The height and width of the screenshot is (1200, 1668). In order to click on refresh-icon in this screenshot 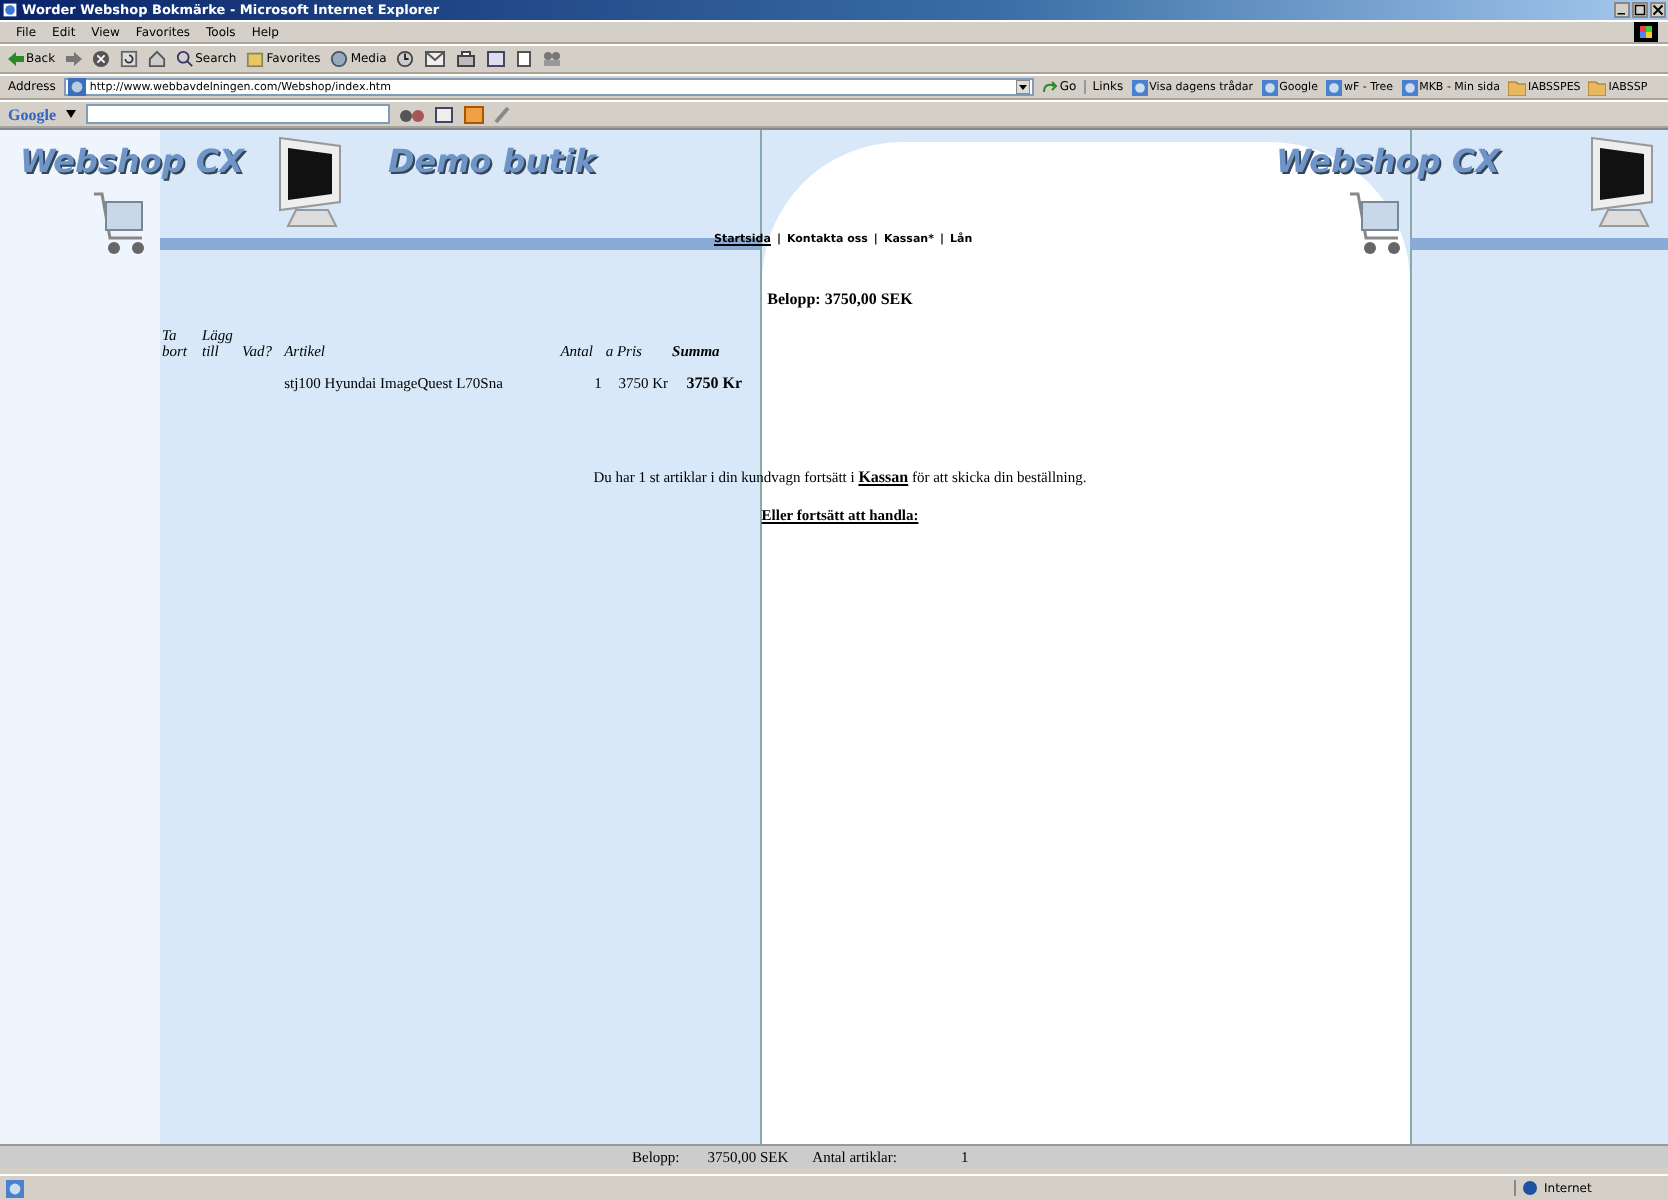, I will do `click(128, 59)`.